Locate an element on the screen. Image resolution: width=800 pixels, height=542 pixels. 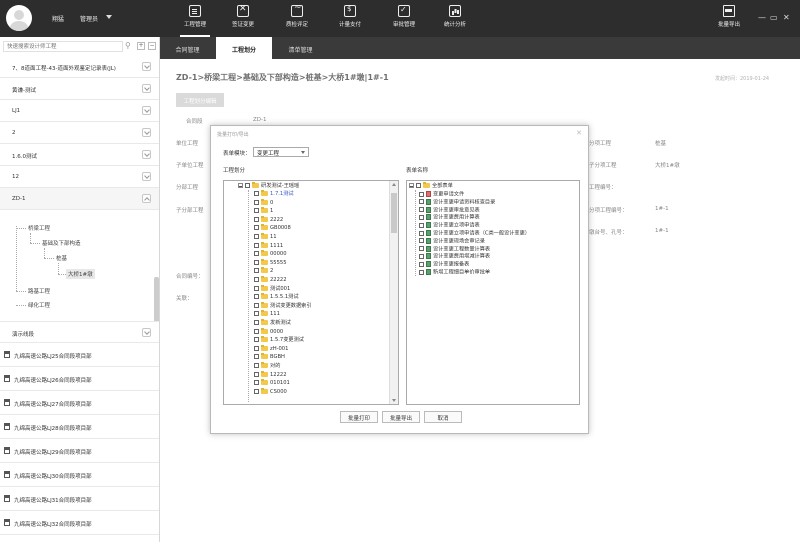
division-item: 1.5.5.1测试 is located at coordinates (276, 297).